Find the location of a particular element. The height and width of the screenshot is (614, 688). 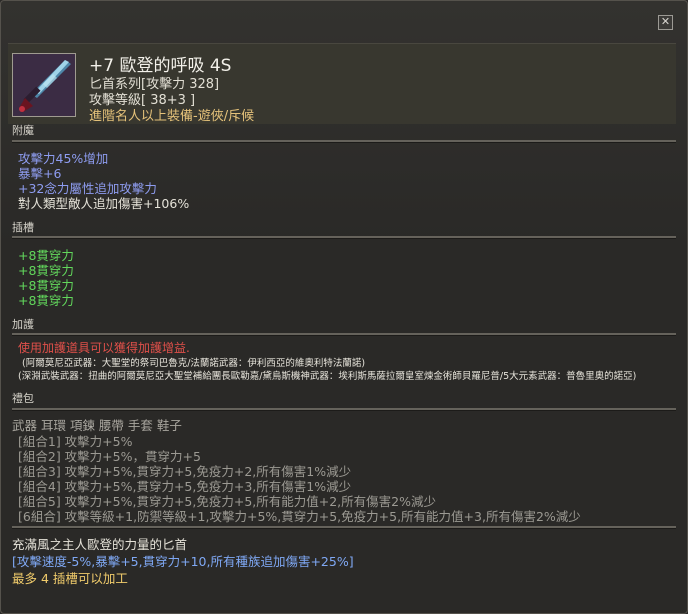

enchant-line: 對人類型敵人追加傷害+106% is located at coordinates (104, 203).